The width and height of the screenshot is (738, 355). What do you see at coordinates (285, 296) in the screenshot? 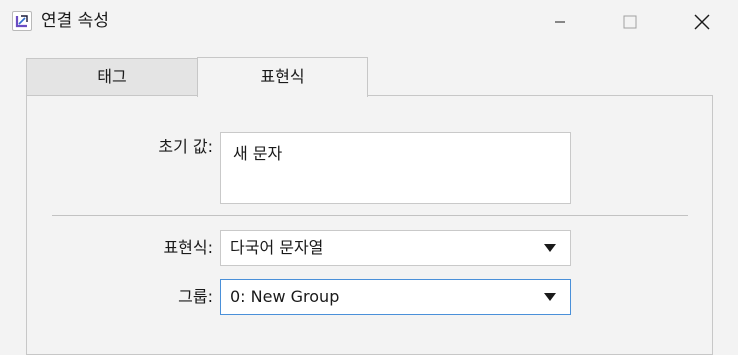
I see `group-select-value: 0: New Group` at bounding box center [285, 296].